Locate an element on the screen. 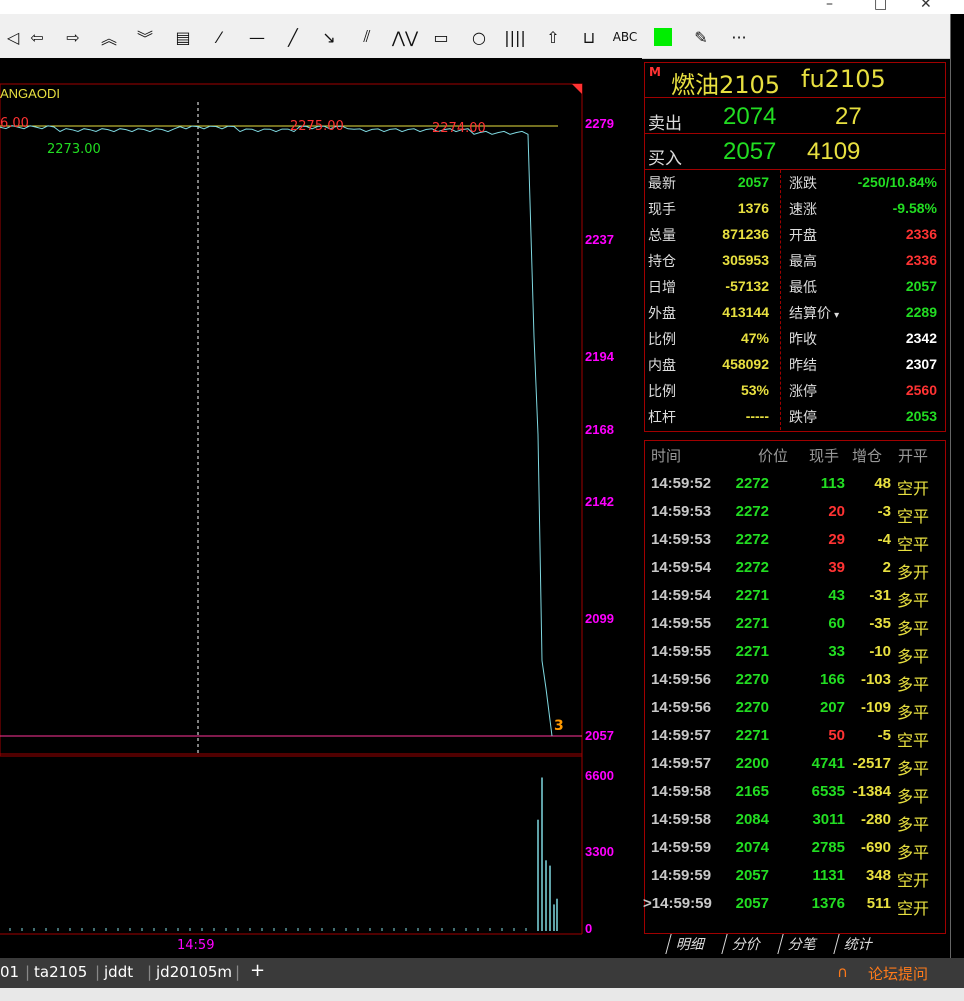 The image size is (964, 1001). tick-row: >14:59:59 2057 1376 511 空开 is located at coordinates (795, 909).